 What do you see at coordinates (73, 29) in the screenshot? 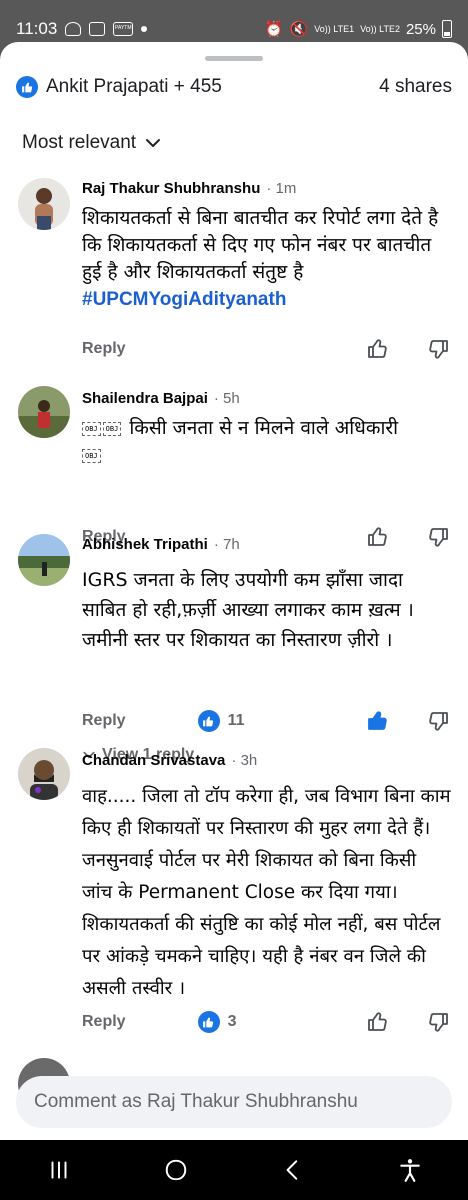
I see `snapchat-icon` at bounding box center [73, 29].